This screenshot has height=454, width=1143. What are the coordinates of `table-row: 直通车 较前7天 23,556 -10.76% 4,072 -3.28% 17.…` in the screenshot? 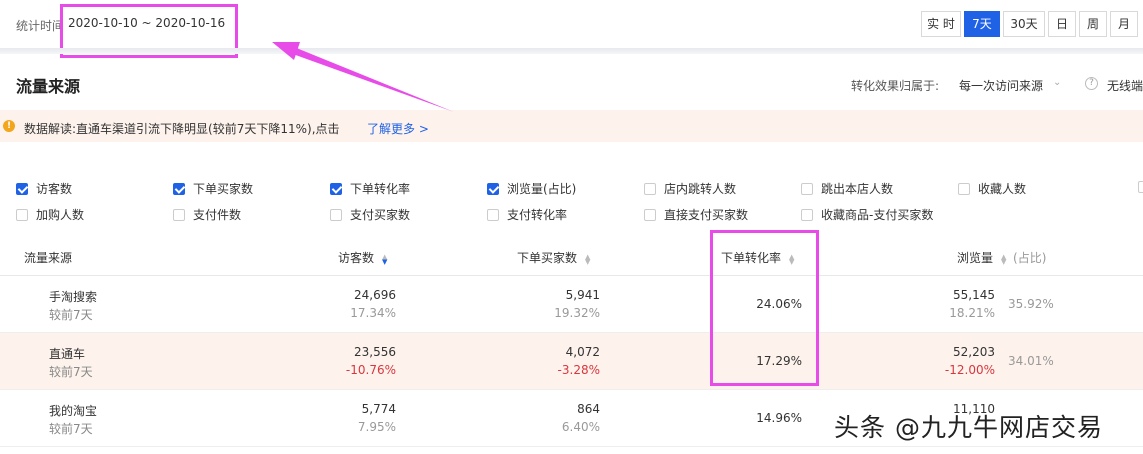 It's located at (571, 361).